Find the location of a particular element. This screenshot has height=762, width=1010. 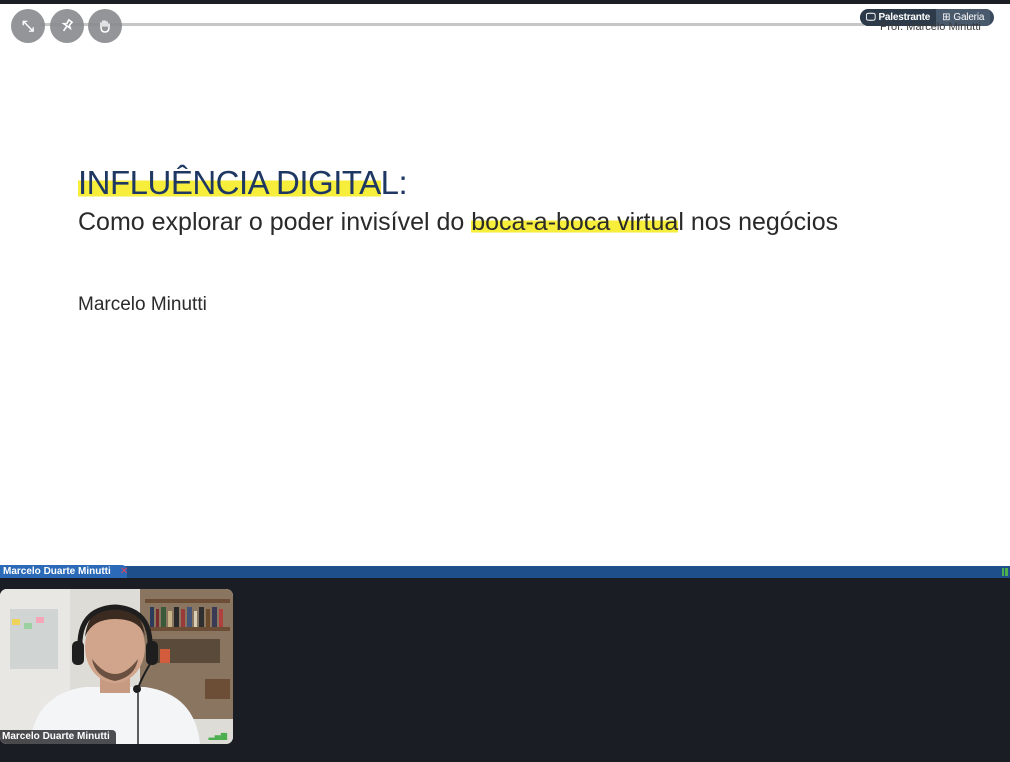

slide-title: INFLUÊNCIA DIGITAL: is located at coordinates (243, 183).